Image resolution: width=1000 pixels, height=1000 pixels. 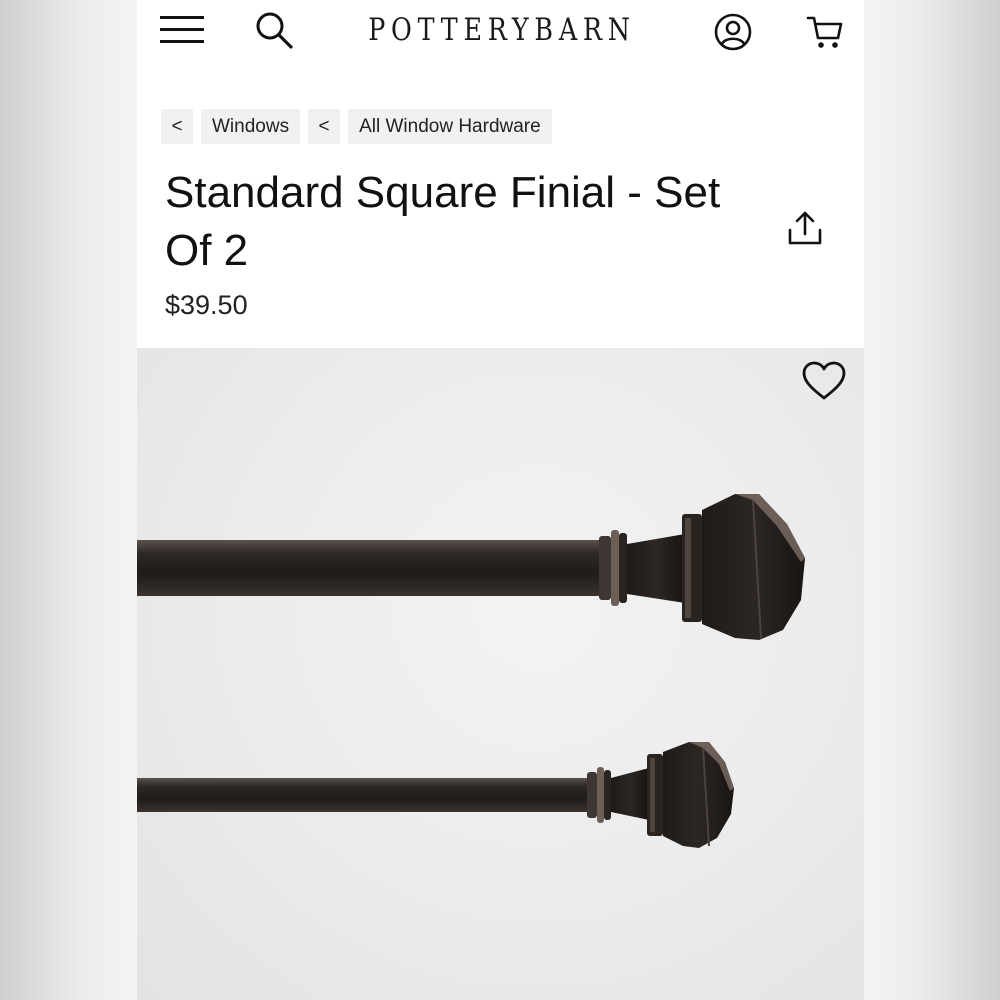 I want to click on share-button, so click(x=805, y=228).